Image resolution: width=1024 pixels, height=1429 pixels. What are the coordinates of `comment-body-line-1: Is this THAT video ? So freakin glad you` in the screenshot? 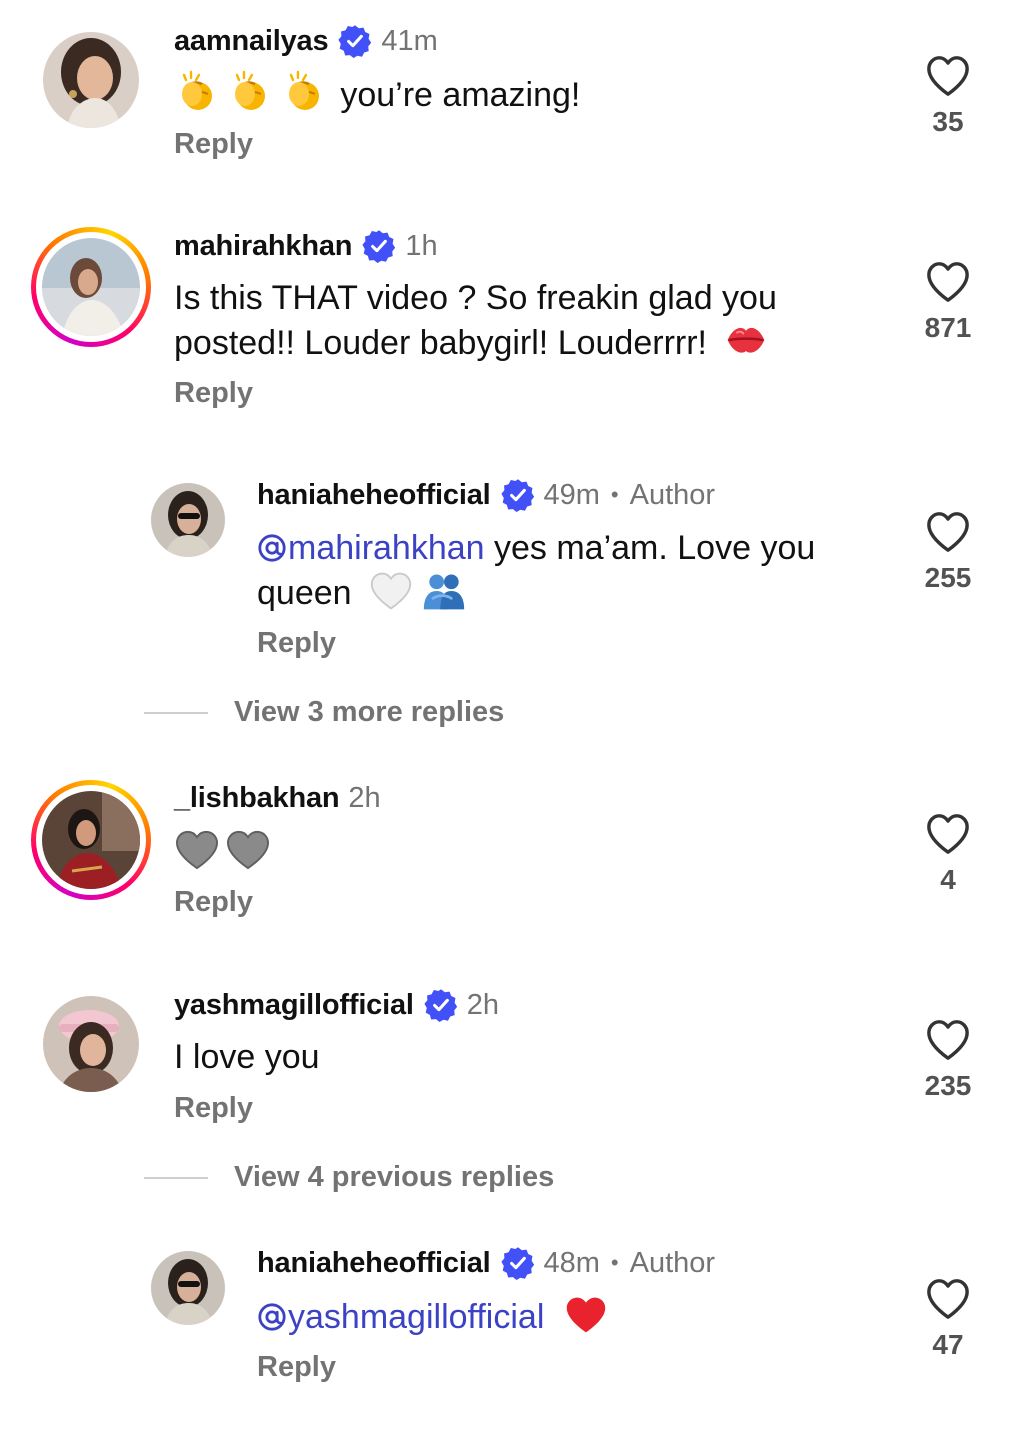 It's located at (475, 298).